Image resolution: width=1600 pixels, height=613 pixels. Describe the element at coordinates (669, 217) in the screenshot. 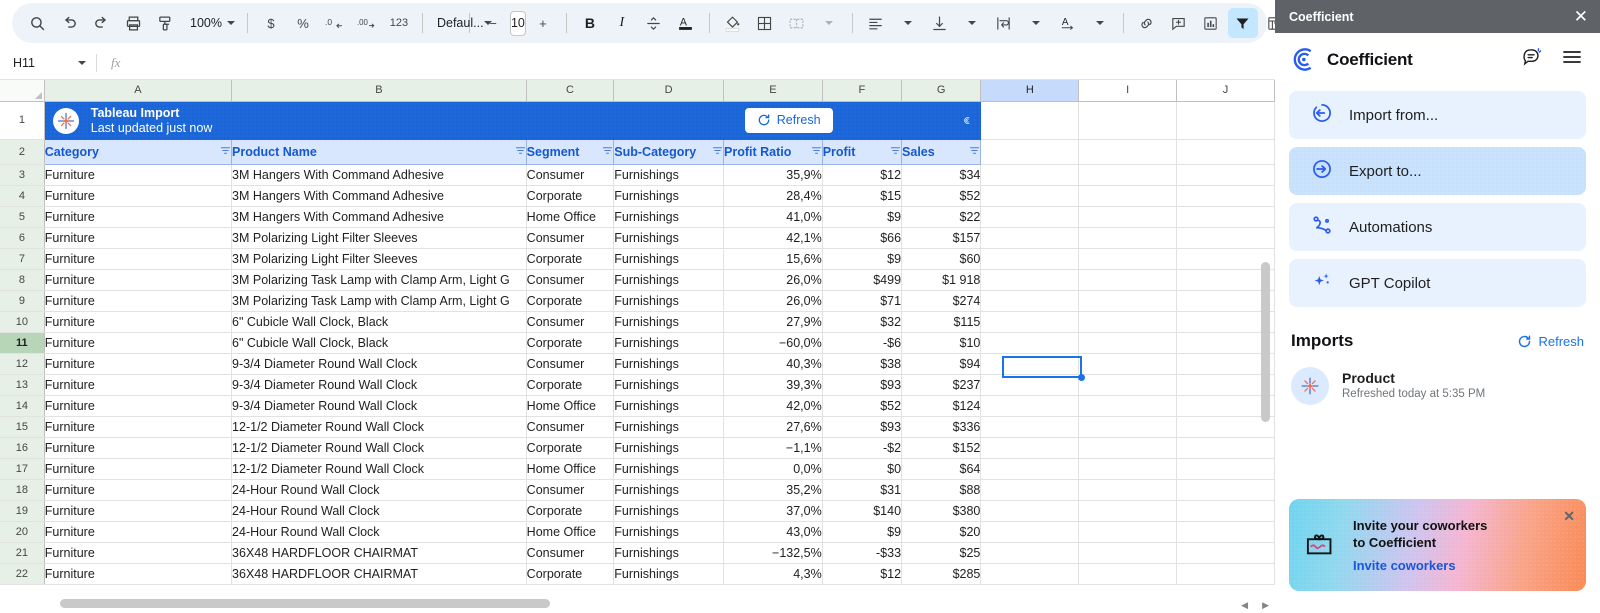

I see `cell-D5: Furnishings` at that location.